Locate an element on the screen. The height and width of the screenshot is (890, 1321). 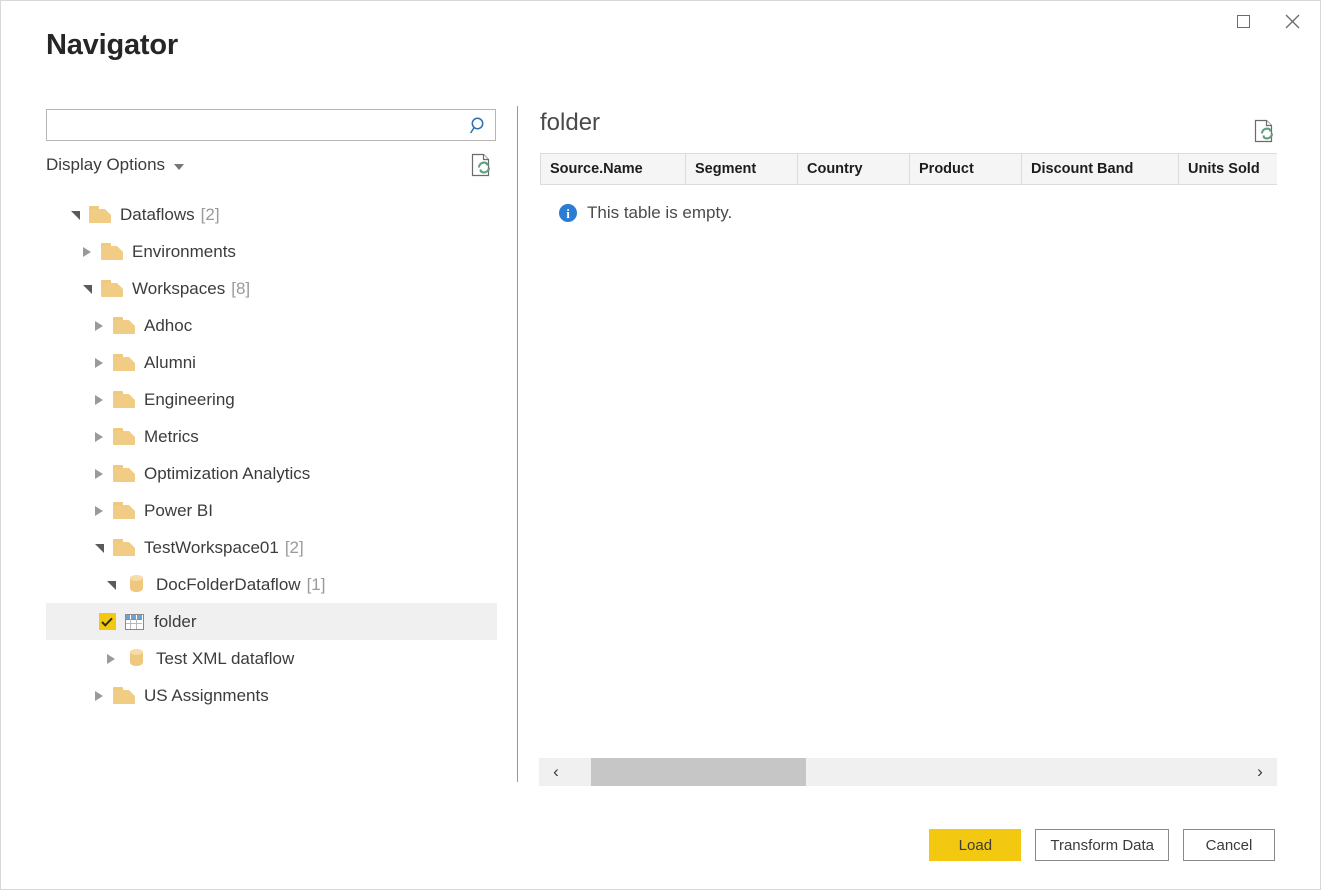
tree-item-label: Power BI is located at coordinates (178, 510).